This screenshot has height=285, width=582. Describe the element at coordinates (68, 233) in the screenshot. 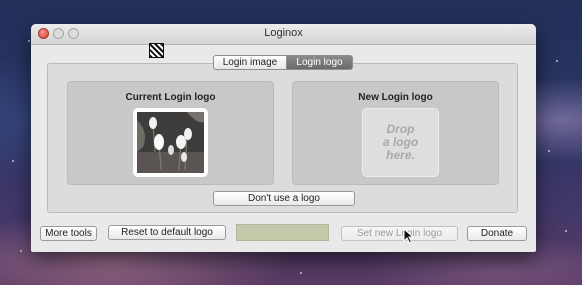

I see `more-tools-button: More tools` at that location.